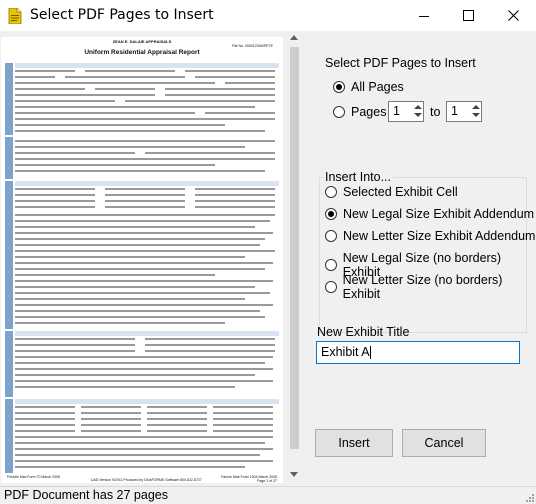  Describe the element at coordinates (435, 112) in the screenshot. I see `to-label: to` at that location.